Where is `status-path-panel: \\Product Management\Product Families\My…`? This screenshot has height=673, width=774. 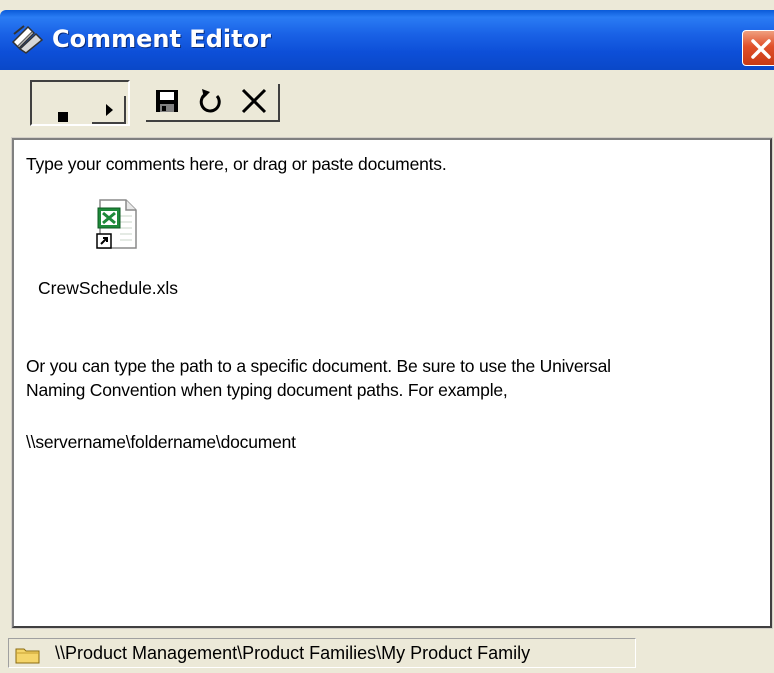
status-path-panel: \\Product Management\Product Families\My… is located at coordinates (322, 653).